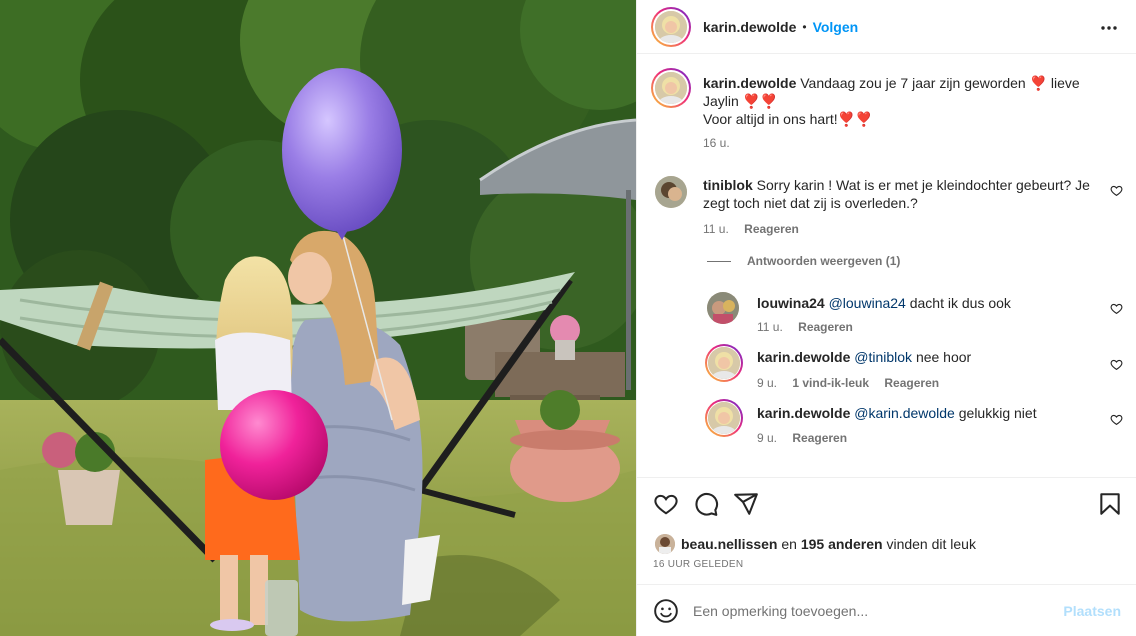  Describe the element at coordinates (868, 611) in the screenshot. I see `comment-input` at that location.